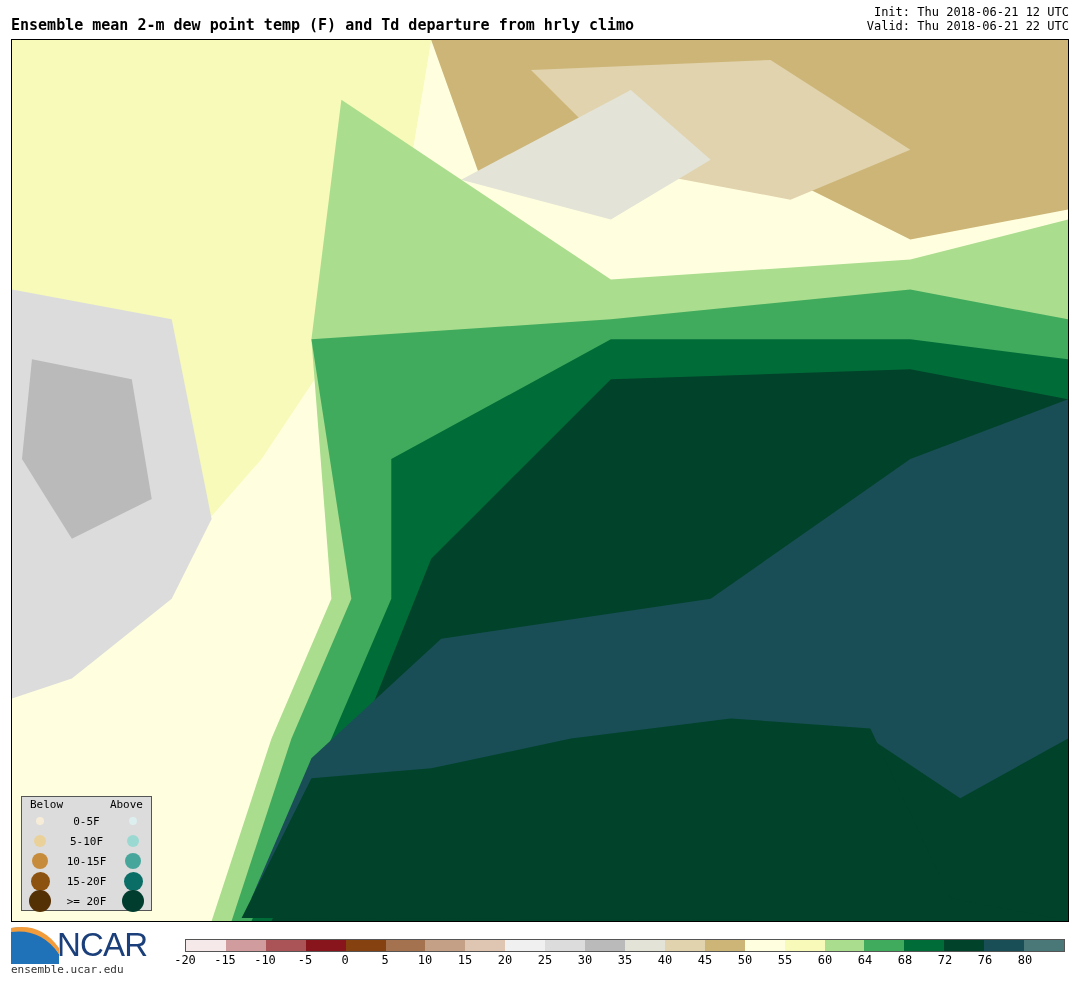 The width and height of the screenshot is (1080, 985). I want to click on site-url: ensemble.ucar.edu, so click(68, 970).